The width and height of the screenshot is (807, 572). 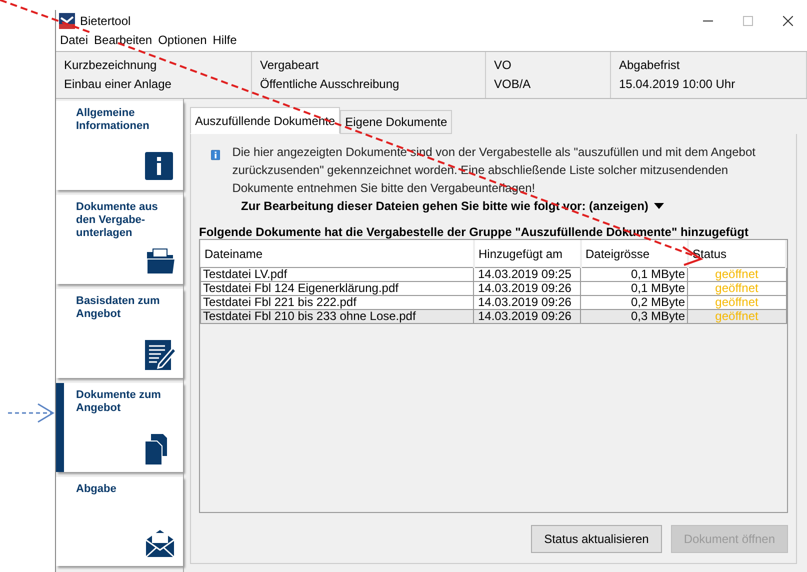 What do you see at coordinates (119, 427) in the screenshot?
I see `sidebar-item: Dokumente zum Angebot` at bounding box center [119, 427].